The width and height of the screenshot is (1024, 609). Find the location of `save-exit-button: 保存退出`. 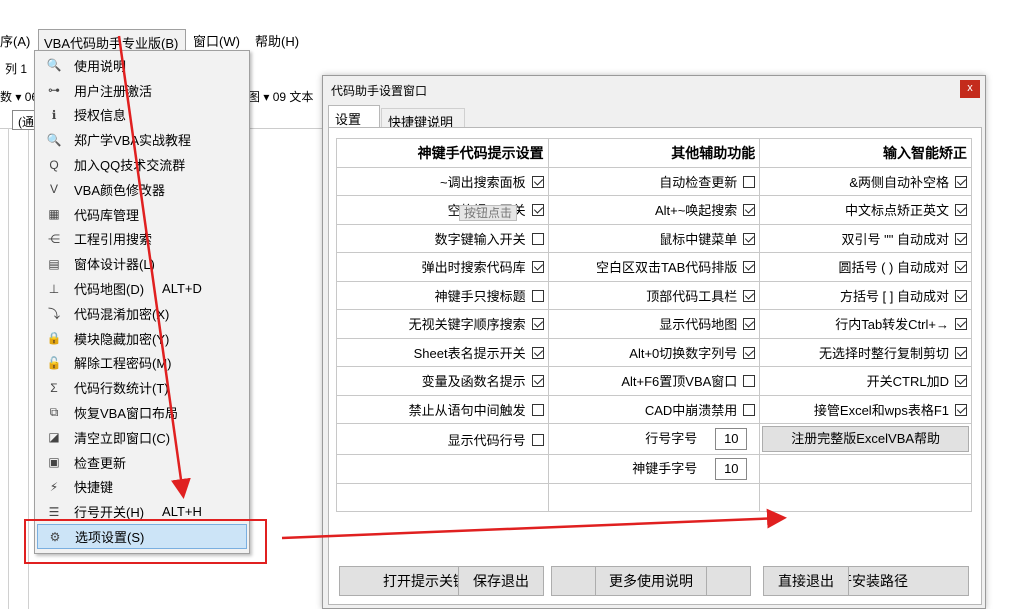

save-exit-button: 保存退出 is located at coordinates (501, 581).